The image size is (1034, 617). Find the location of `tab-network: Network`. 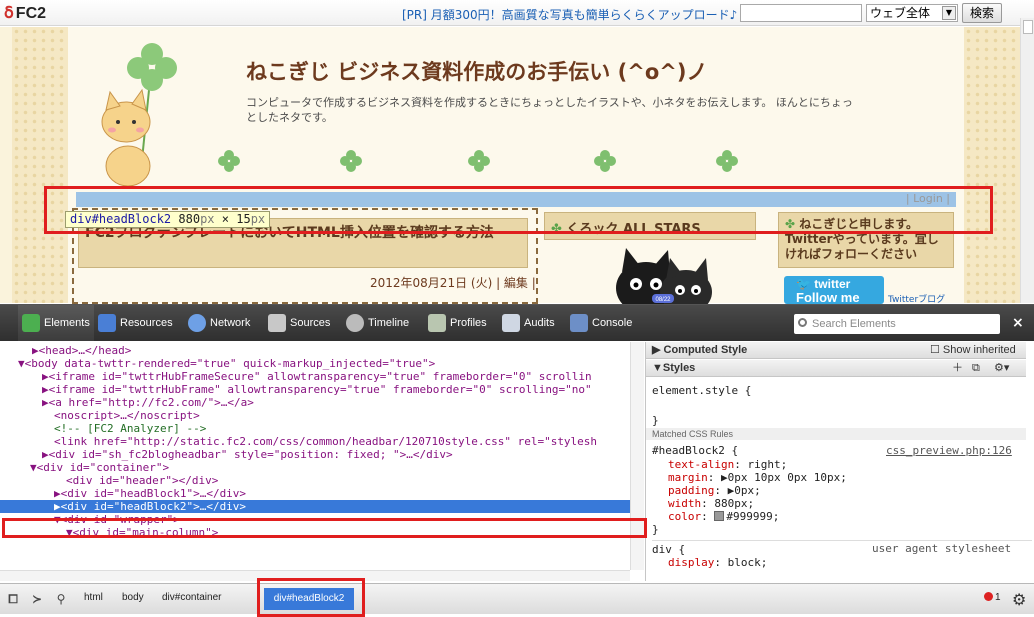

tab-network: Network is located at coordinates (219, 323).